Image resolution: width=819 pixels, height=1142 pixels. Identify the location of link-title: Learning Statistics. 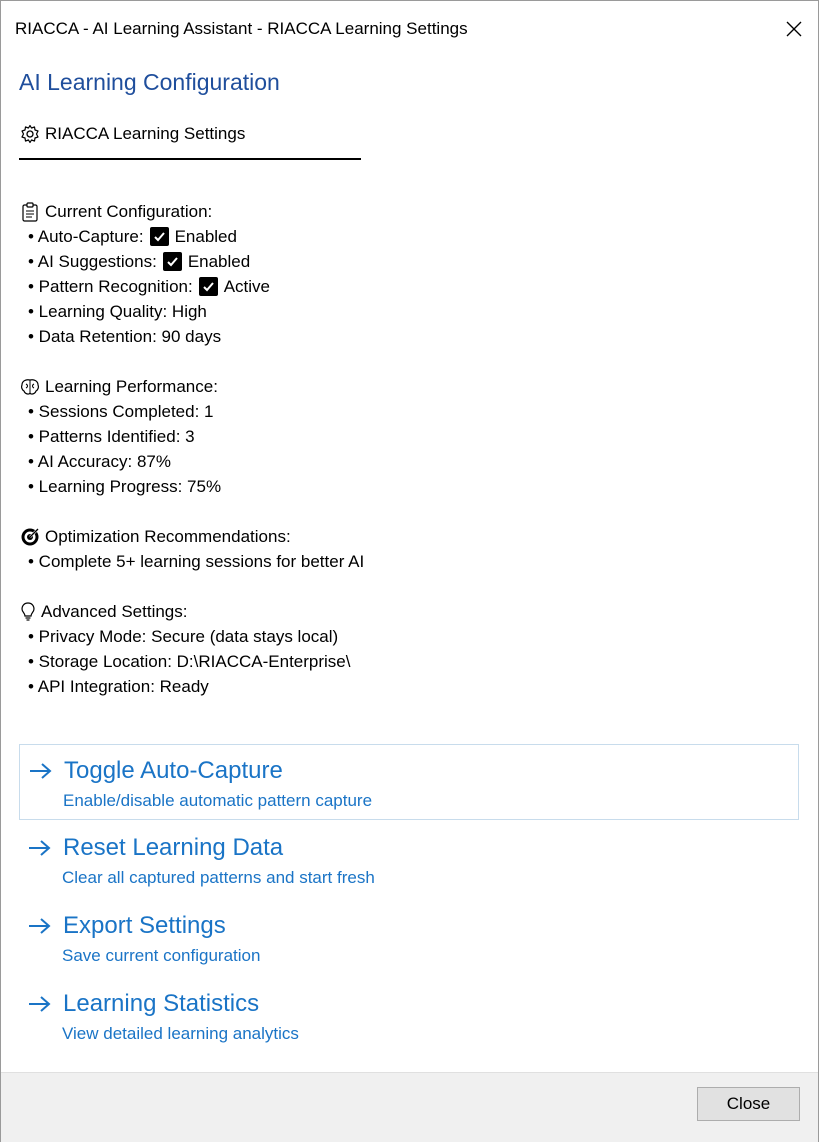
(161, 1003).